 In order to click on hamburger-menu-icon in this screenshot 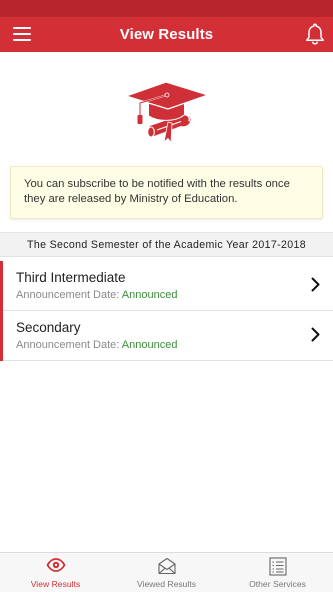, I will do `click(22, 34)`.